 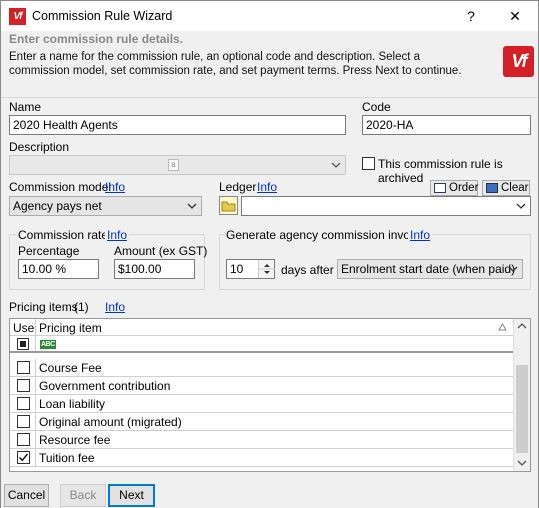 What do you see at coordinates (177, 125) in the screenshot?
I see `name-input: 2020 Health Agents` at bounding box center [177, 125].